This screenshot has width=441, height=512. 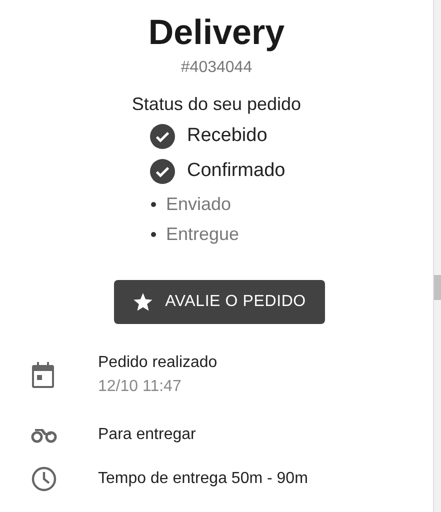 What do you see at coordinates (203, 479) in the screenshot?
I see `detail-title: Tempo de entrega 50m - 90m` at bounding box center [203, 479].